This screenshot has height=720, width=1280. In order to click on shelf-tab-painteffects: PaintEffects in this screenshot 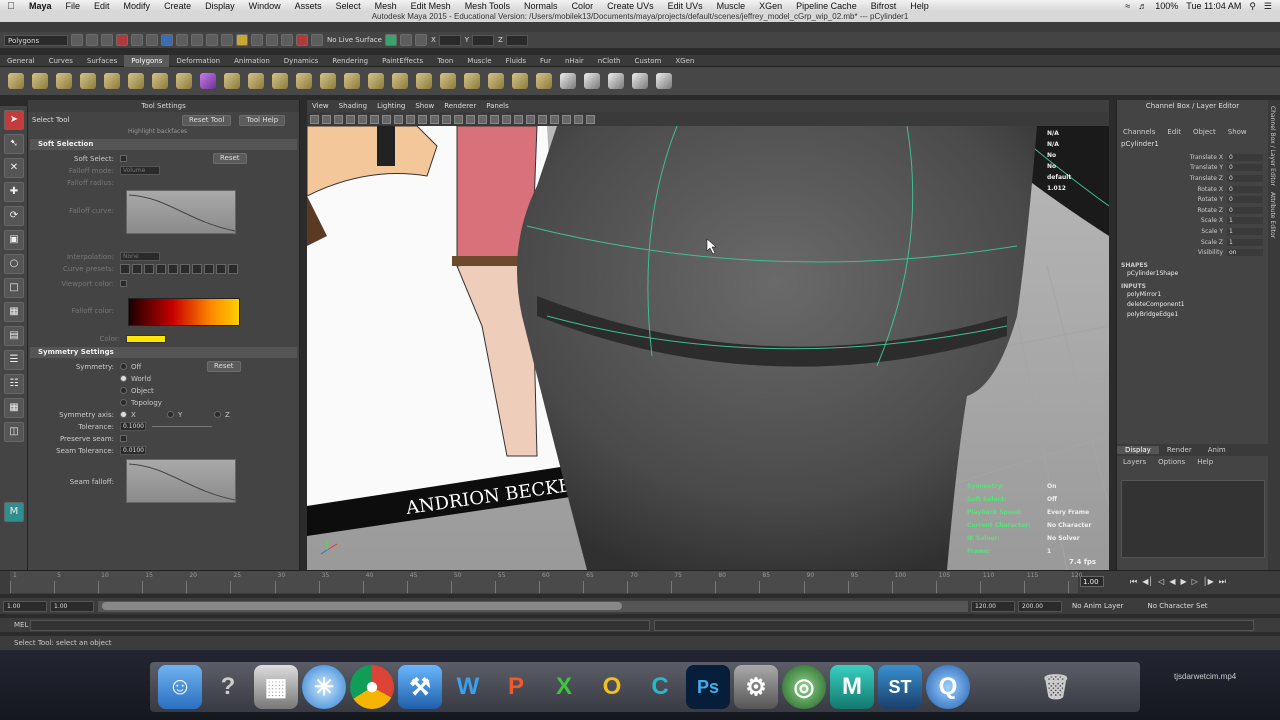, I will do `click(402, 61)`.